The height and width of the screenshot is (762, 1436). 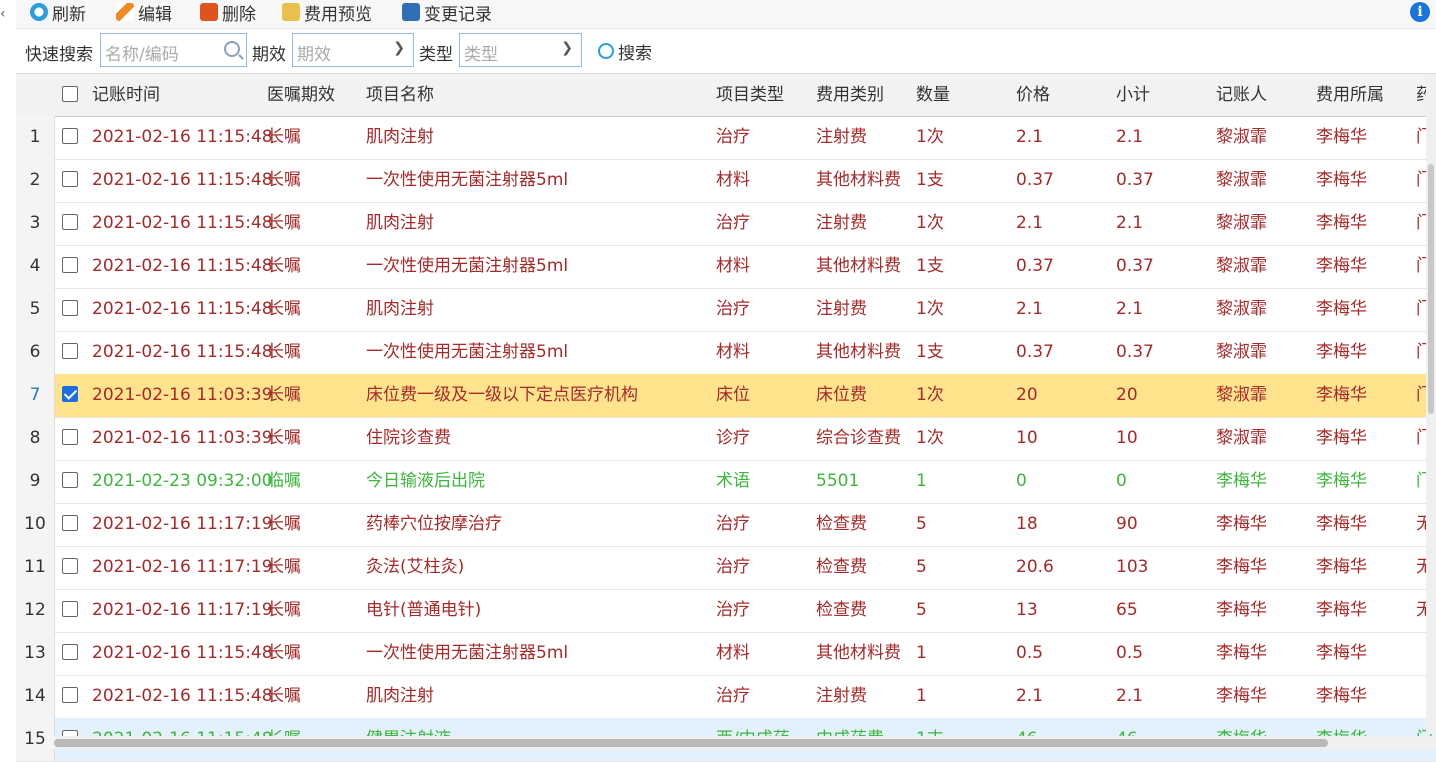 What do you see at coordinates (35, 395) in the screenshot?
I see `row-number: 7` at bounding box center [35, 395].